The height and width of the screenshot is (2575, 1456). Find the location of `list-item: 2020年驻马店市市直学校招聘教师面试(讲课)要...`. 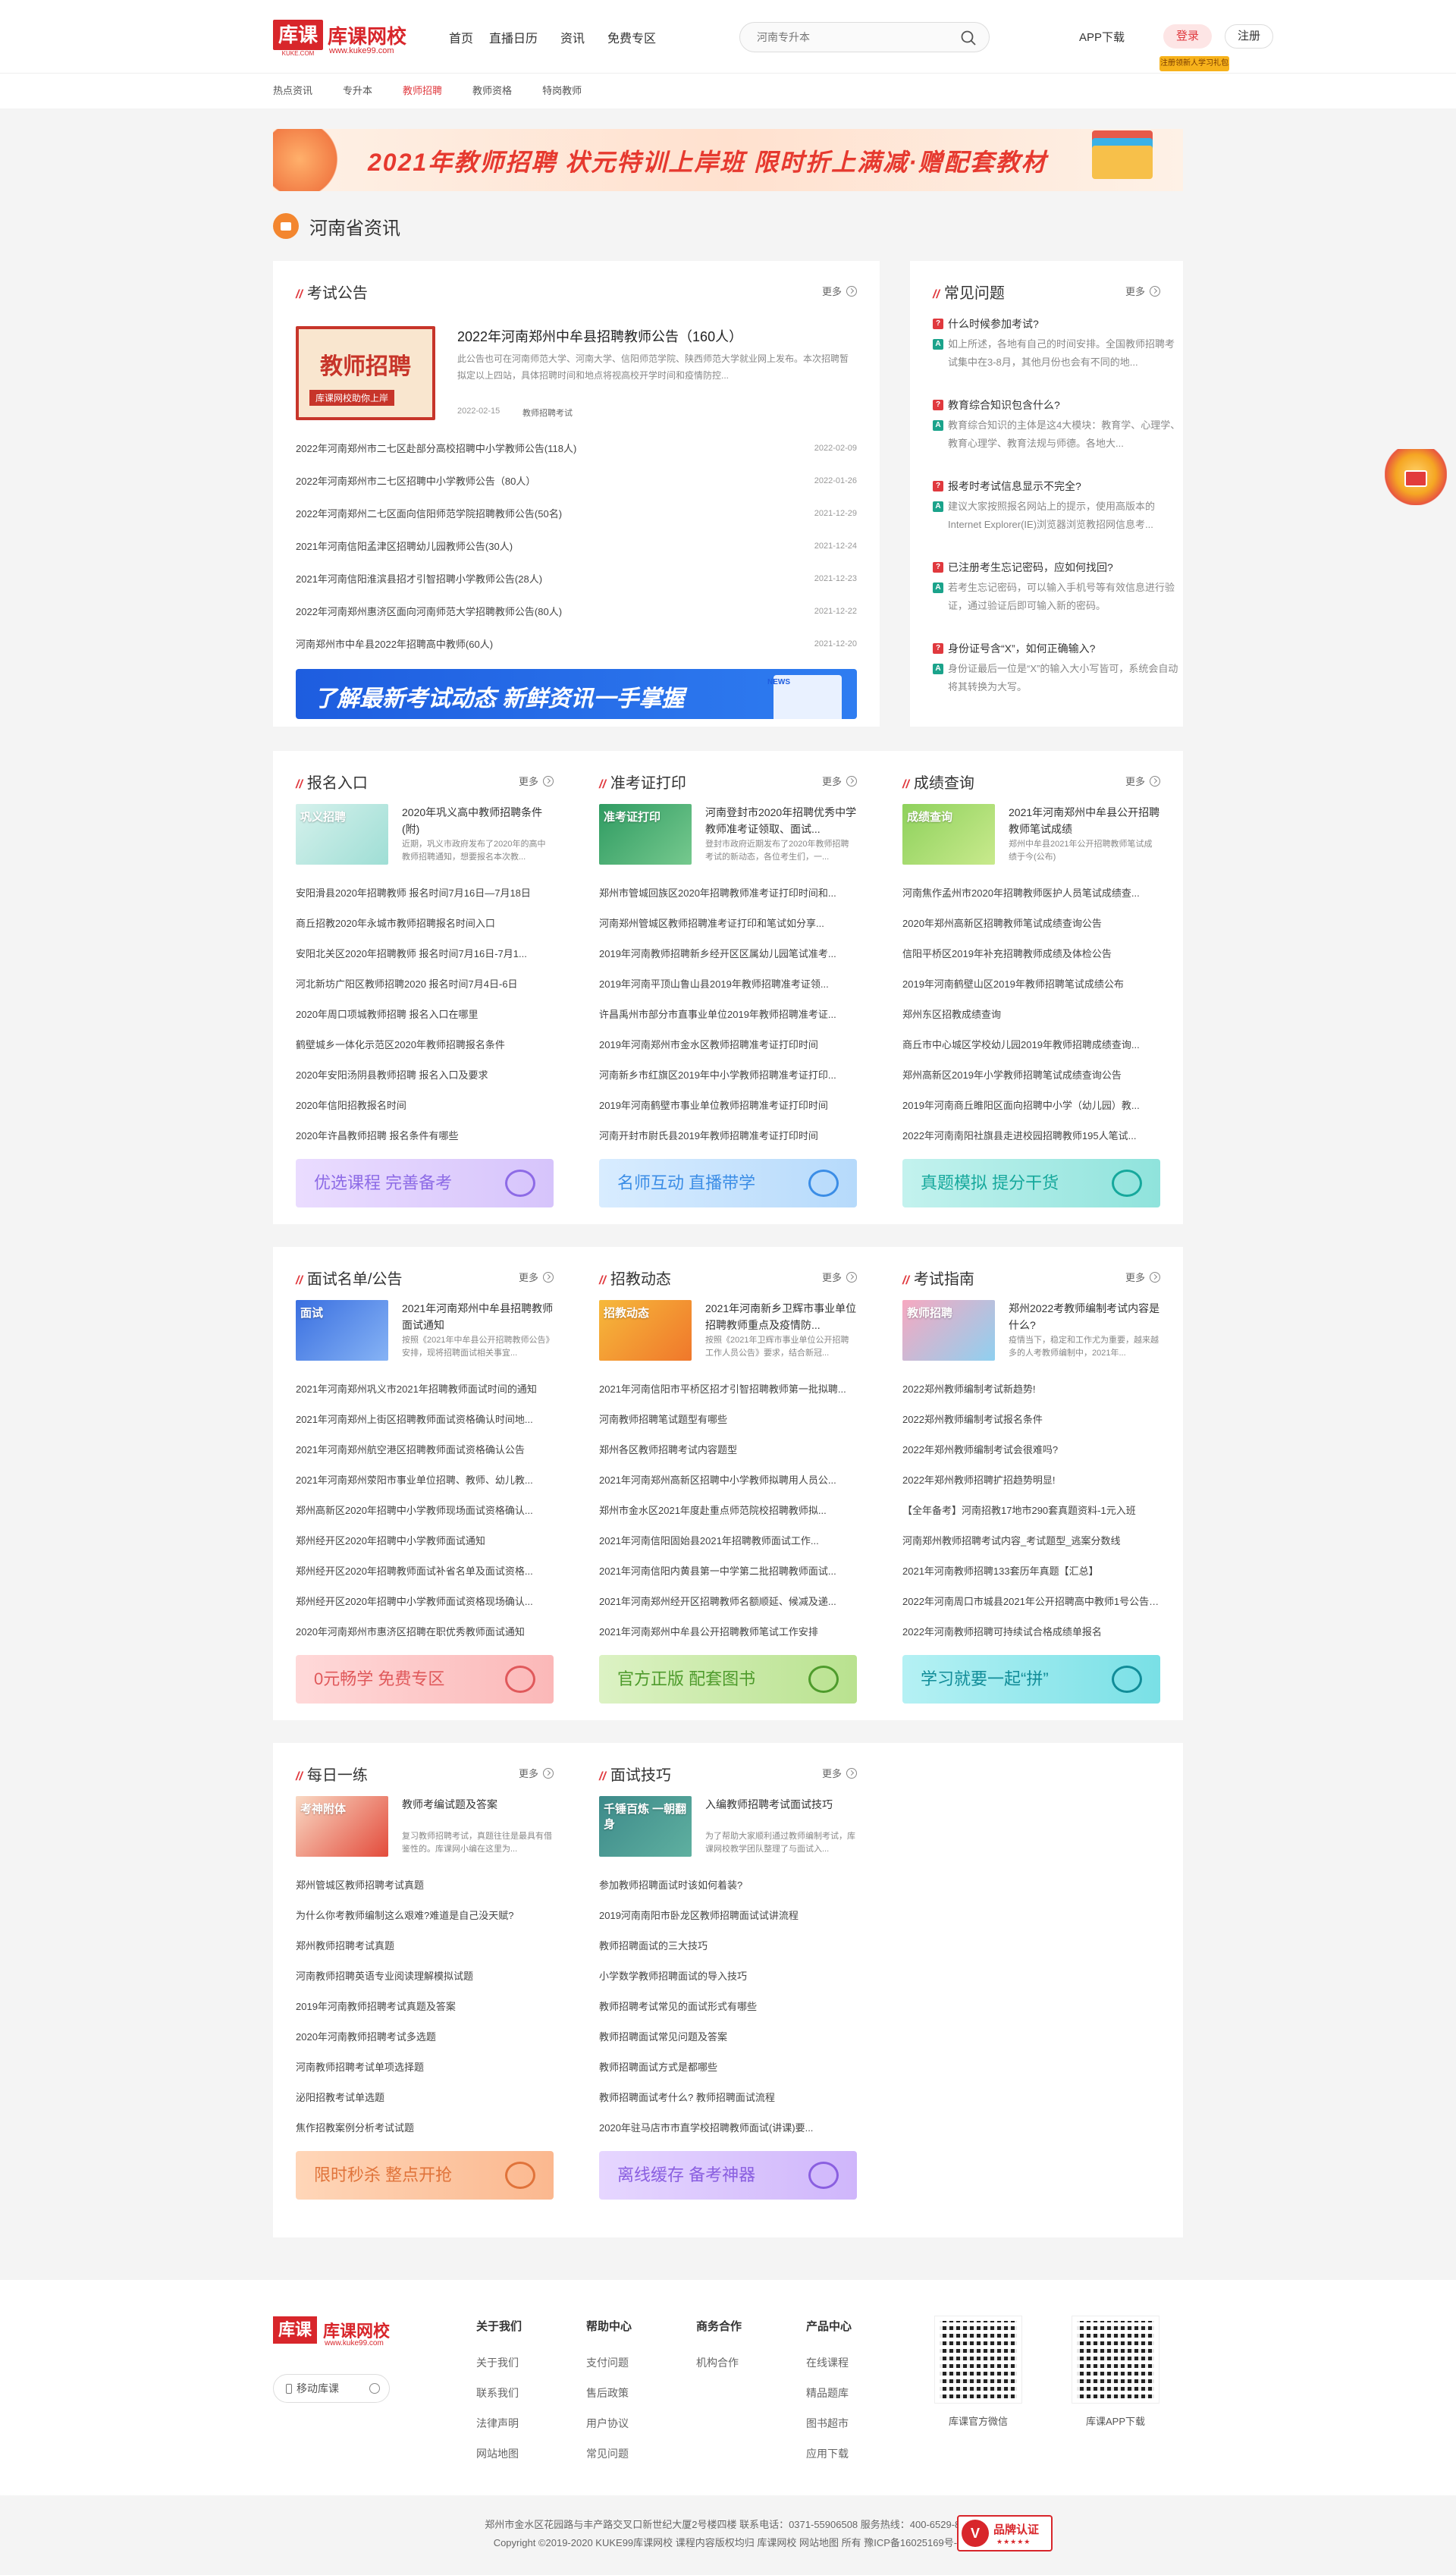

list-item: 2020年驻马店市市直学校招聘教师面试(讲课)要... is located at coordinates (728, 2128).